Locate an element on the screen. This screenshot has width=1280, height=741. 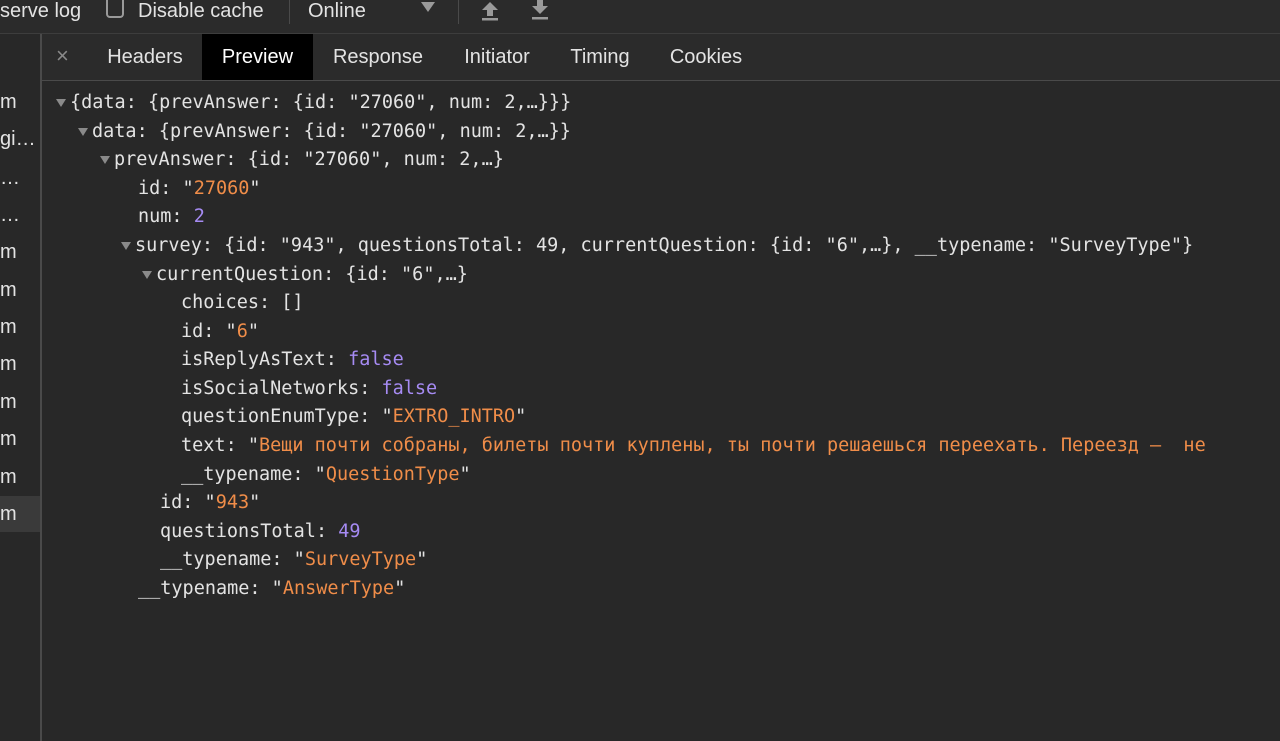
string-value: 27060 is located at coordinates (221, 188).